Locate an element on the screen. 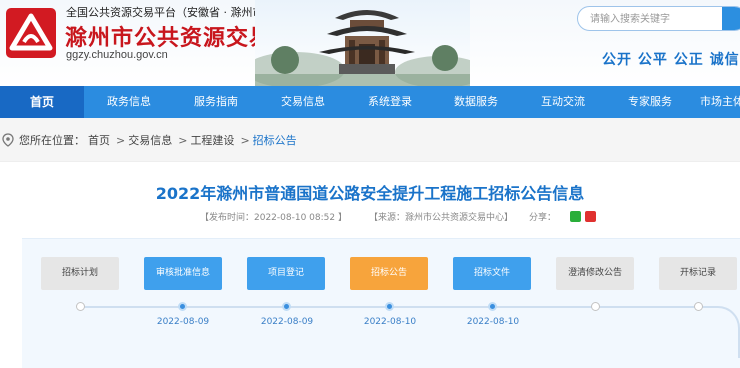  step-tender-plan: 招标计划 is located at coordinates (80, 273).